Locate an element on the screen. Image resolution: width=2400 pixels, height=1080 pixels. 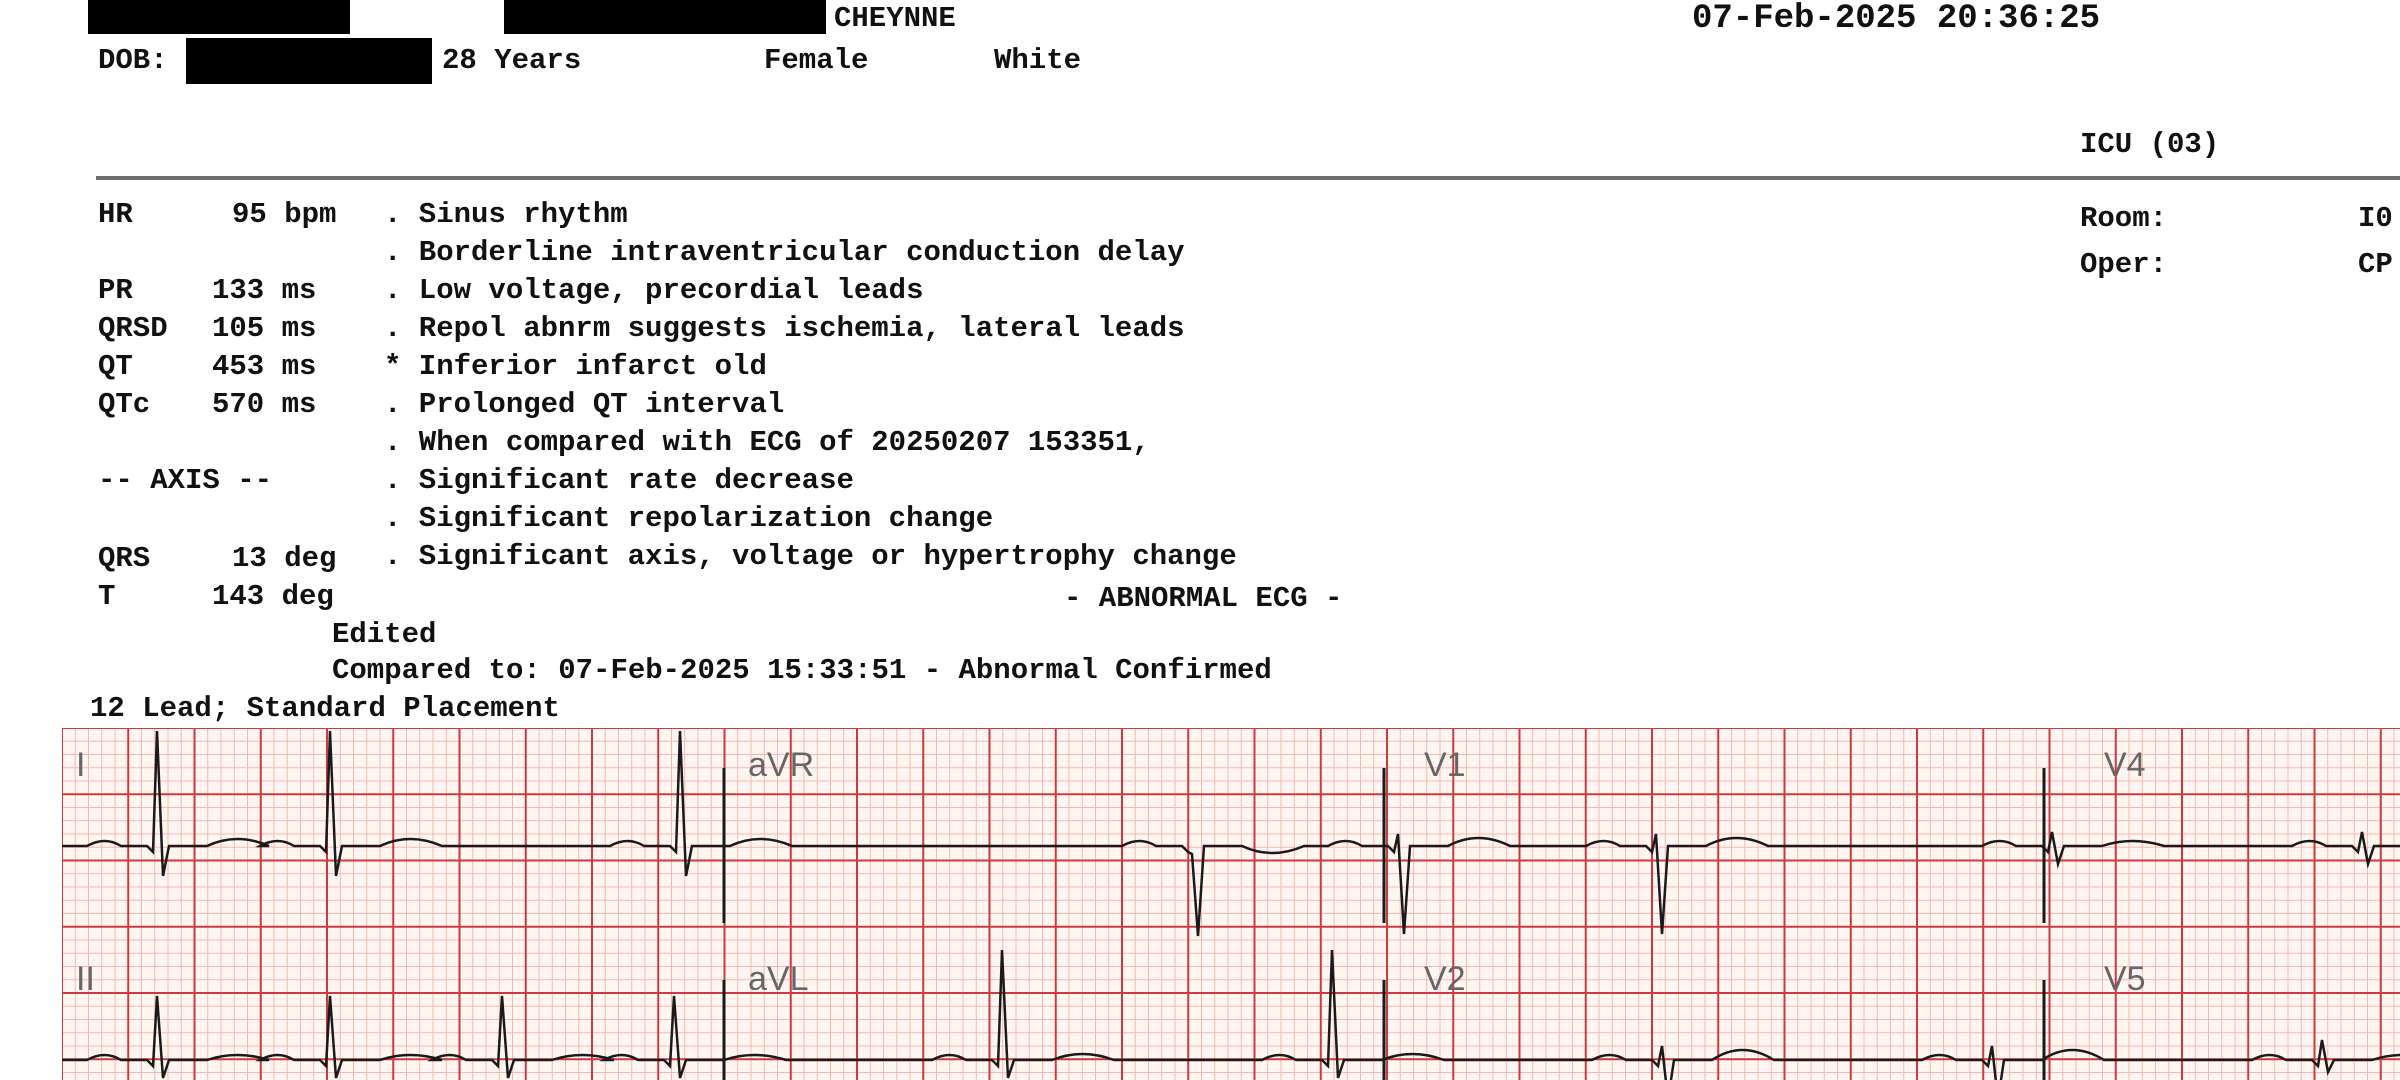
lead-label-ii: II is located at coordinates (85, 979).